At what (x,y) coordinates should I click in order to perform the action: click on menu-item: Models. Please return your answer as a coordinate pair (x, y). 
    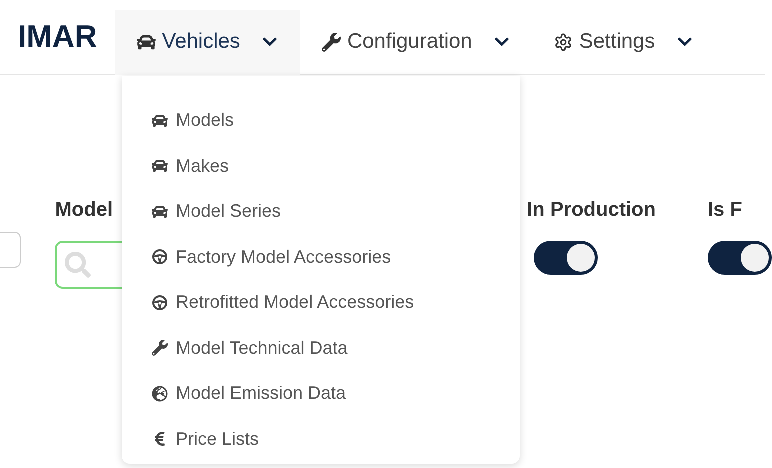
    Looking at the image, I should click on (336, 121).